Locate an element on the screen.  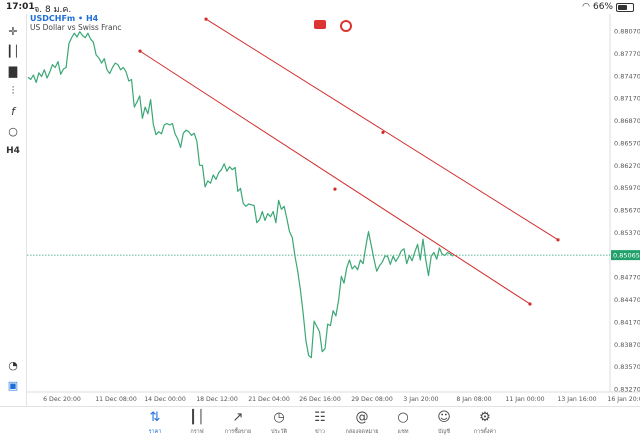
mailbox-icon: @ is located at coordinates (362, 417).